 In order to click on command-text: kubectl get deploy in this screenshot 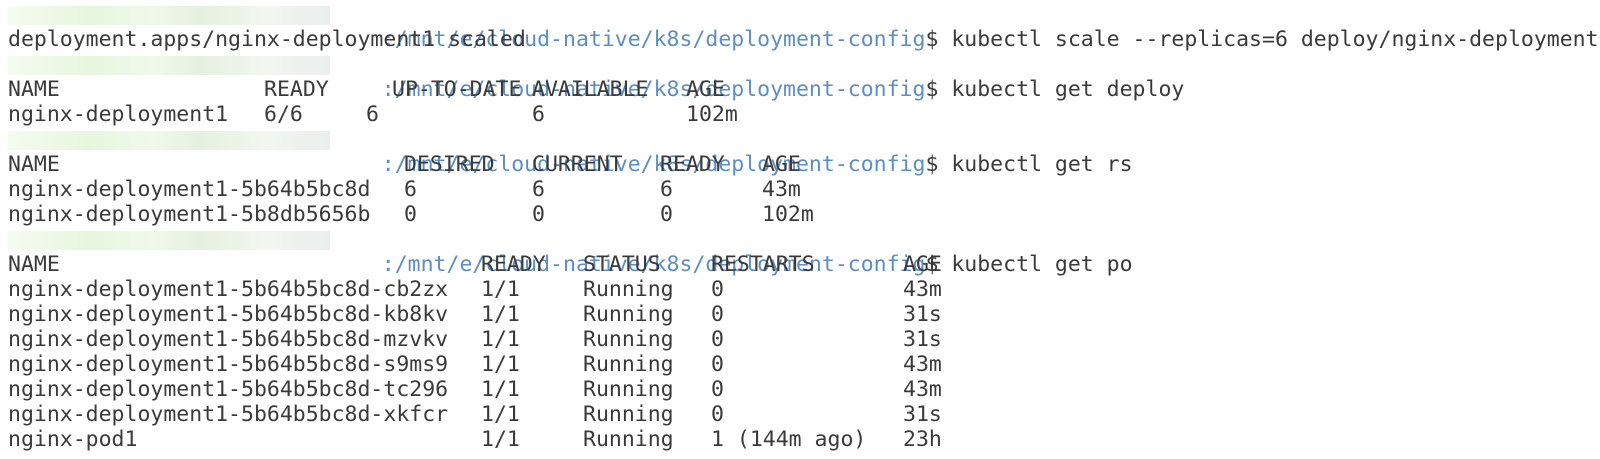, I will do `click(1068, 89)`.